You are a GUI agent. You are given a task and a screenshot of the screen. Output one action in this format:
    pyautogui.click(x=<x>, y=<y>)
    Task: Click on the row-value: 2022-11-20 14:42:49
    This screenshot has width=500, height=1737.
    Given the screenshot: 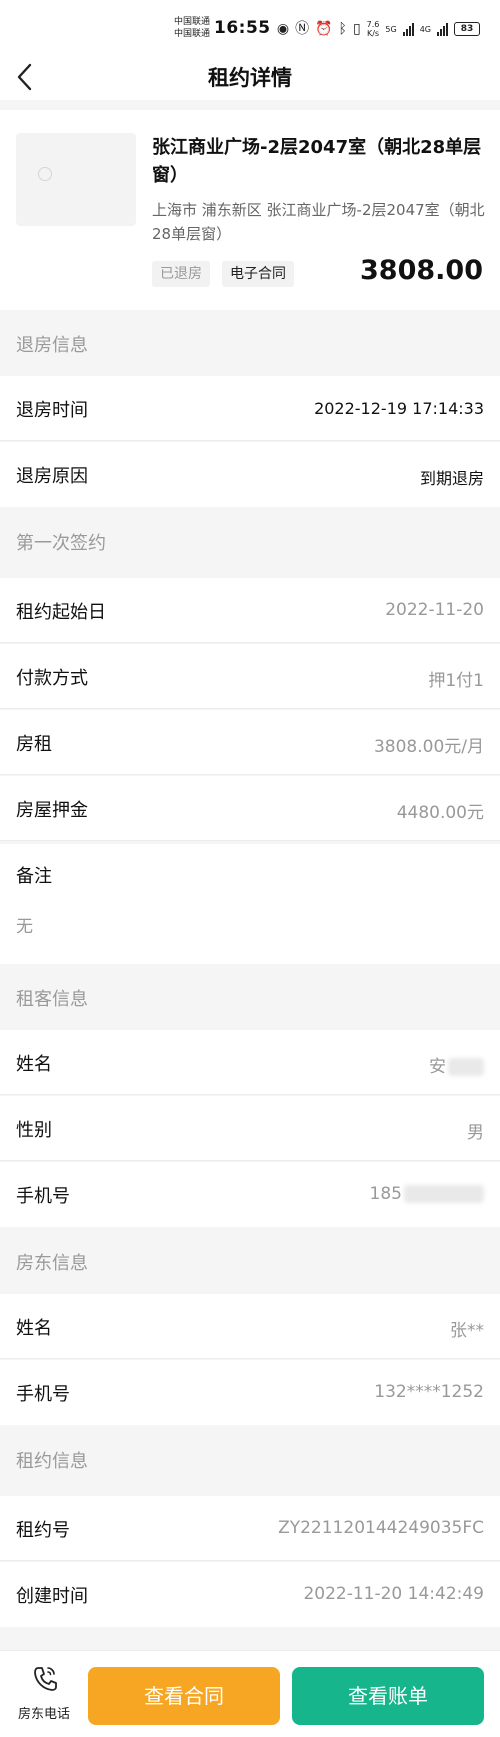 What is the action you would take?
    pyautogui.click(x=393, y=1594)
    